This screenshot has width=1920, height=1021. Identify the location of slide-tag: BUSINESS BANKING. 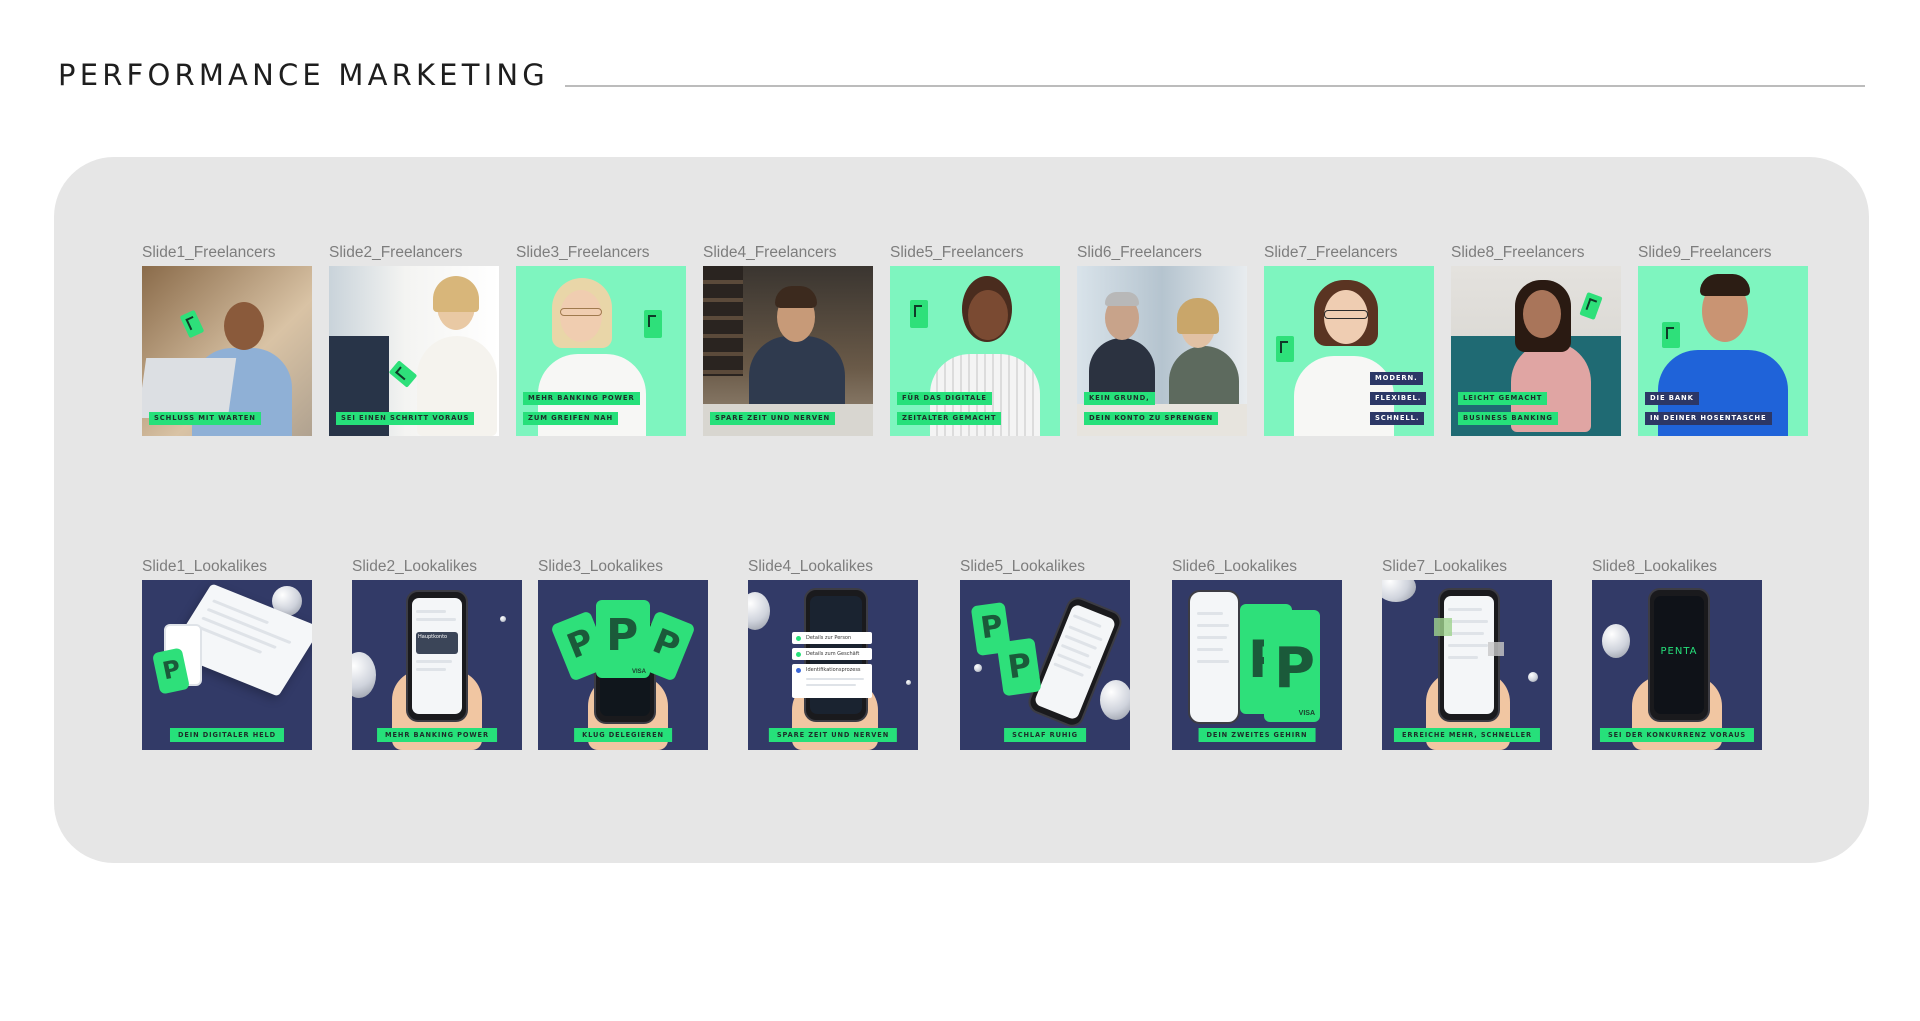
(1508, 418).